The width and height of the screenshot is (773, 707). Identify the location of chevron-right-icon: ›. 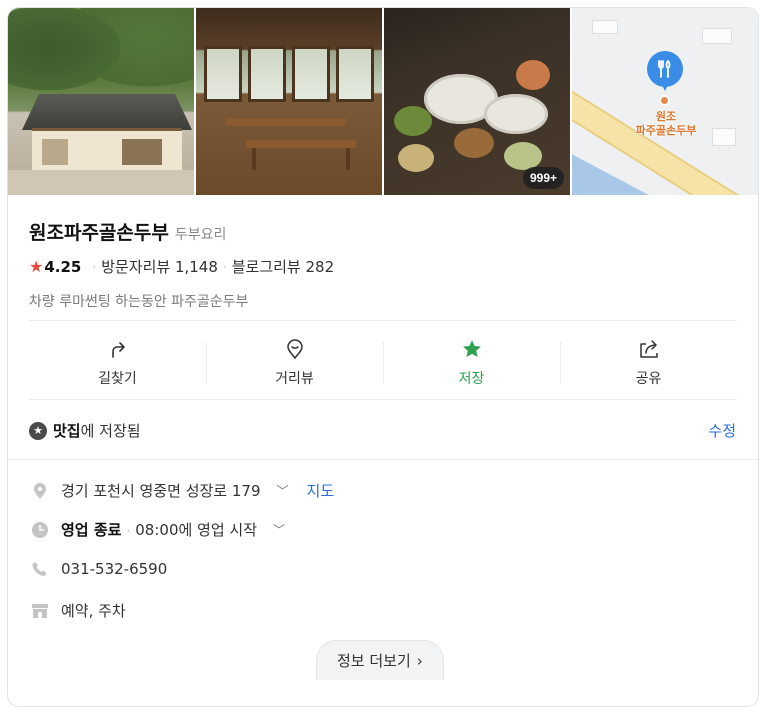
(419, 660).